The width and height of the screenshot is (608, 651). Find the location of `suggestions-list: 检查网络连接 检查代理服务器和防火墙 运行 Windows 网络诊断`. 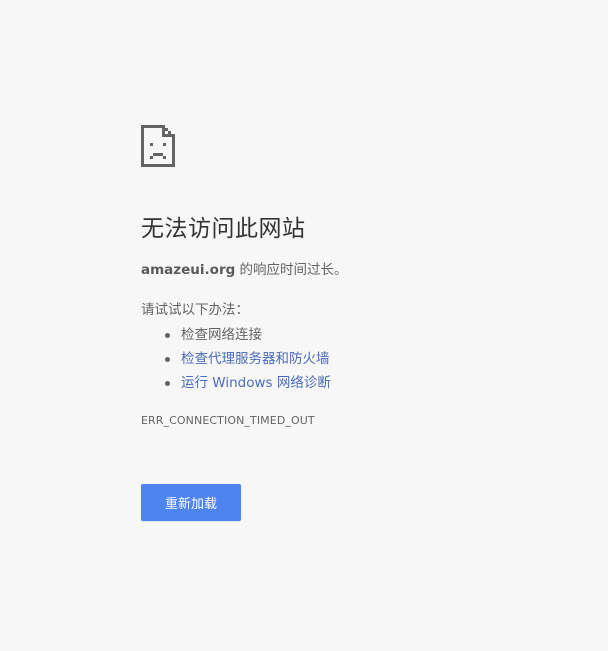

suggestions-list: 检查网络连接 检查代理服务器和防火墙 运行 Windows 网络诊断 is located at coordinates (361, 359).